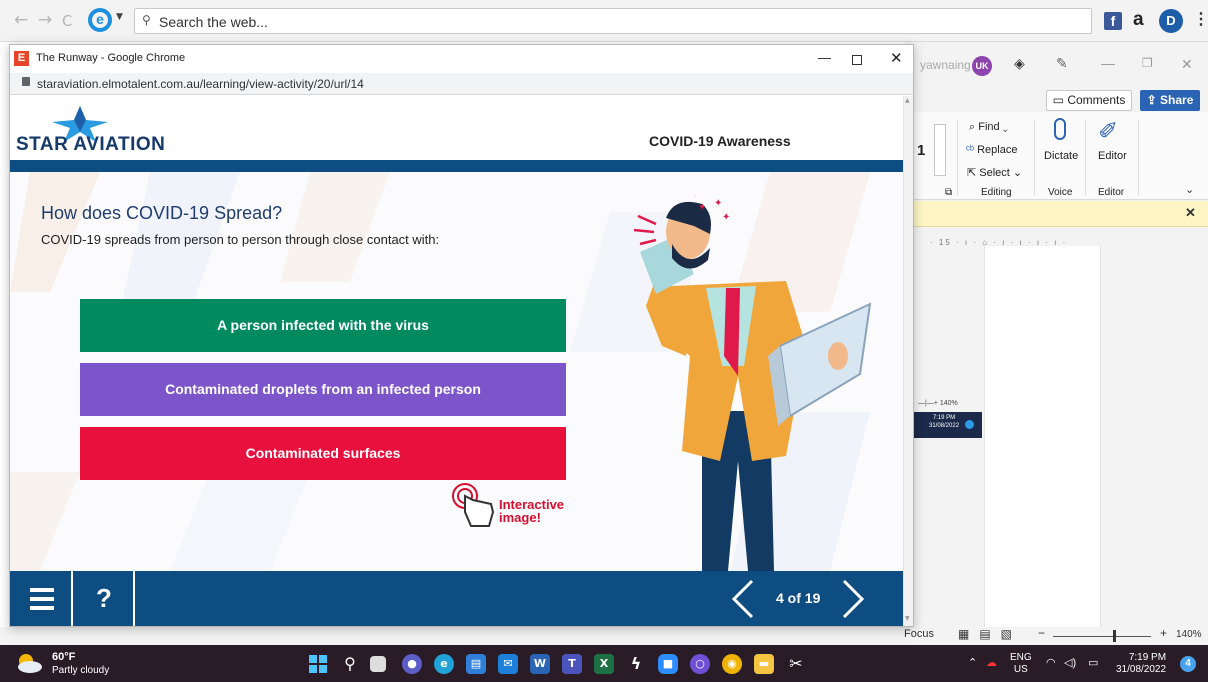 Image resolution: width=1208 pixels, height=682 pixels. I want to click on previous-slide-button, so click(743, 599).